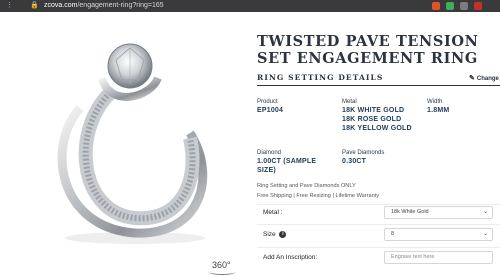 This screenshot has height=276, width=500. Describe the element at coordinates (349, 102) in the screenshot. I see `spec-label: Metal` at that location.